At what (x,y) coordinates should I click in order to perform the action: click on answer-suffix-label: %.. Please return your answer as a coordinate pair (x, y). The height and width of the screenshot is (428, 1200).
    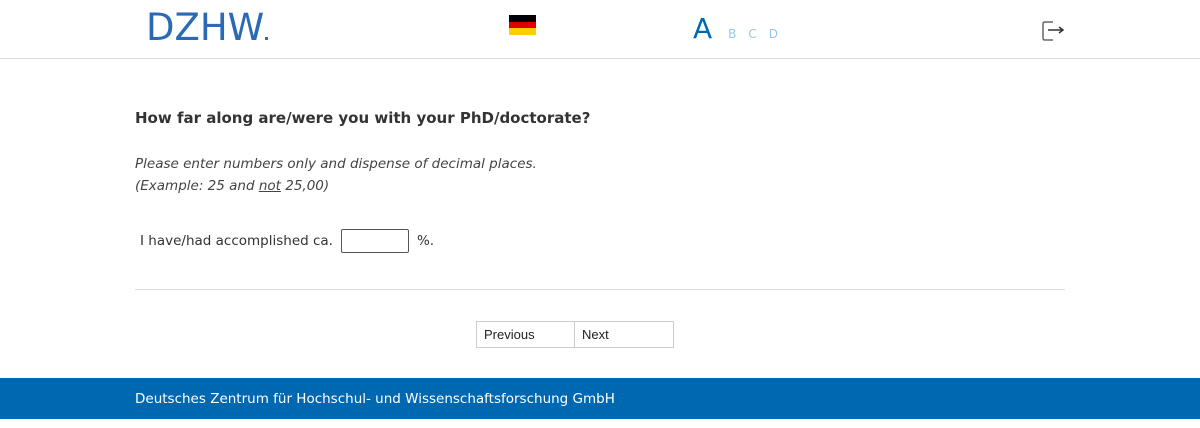
    Looking at the image, I should click on (425, 241).